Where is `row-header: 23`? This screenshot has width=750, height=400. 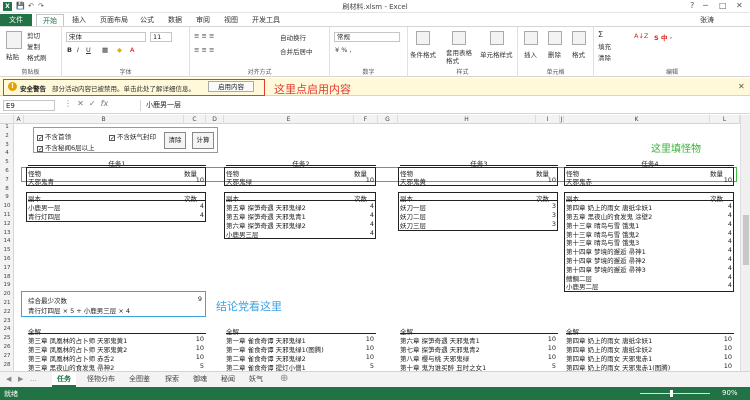
row-header: 23 is located at coordinates (7, 321).